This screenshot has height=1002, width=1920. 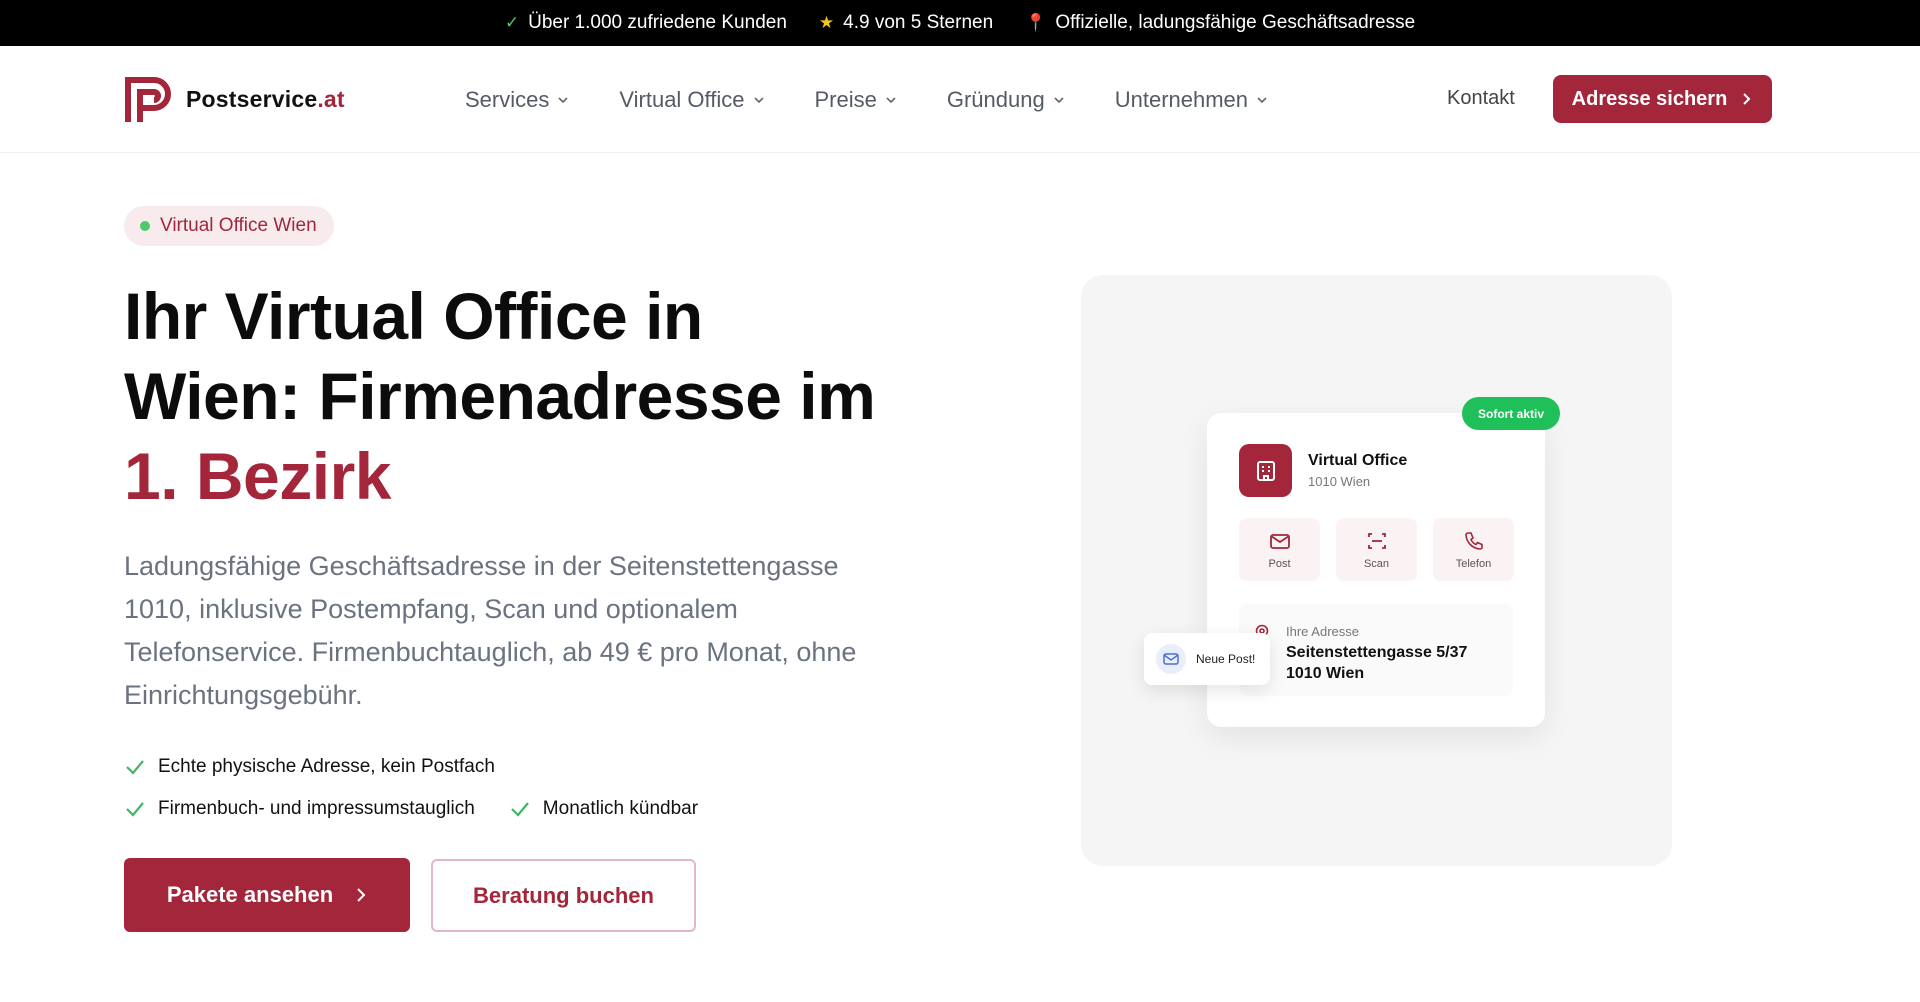 What do you see at coordinates (918, 22) in the screenshot?
I see `announcement-text: 4.9 von 5 Sternen` at bounding box center [918, 22].